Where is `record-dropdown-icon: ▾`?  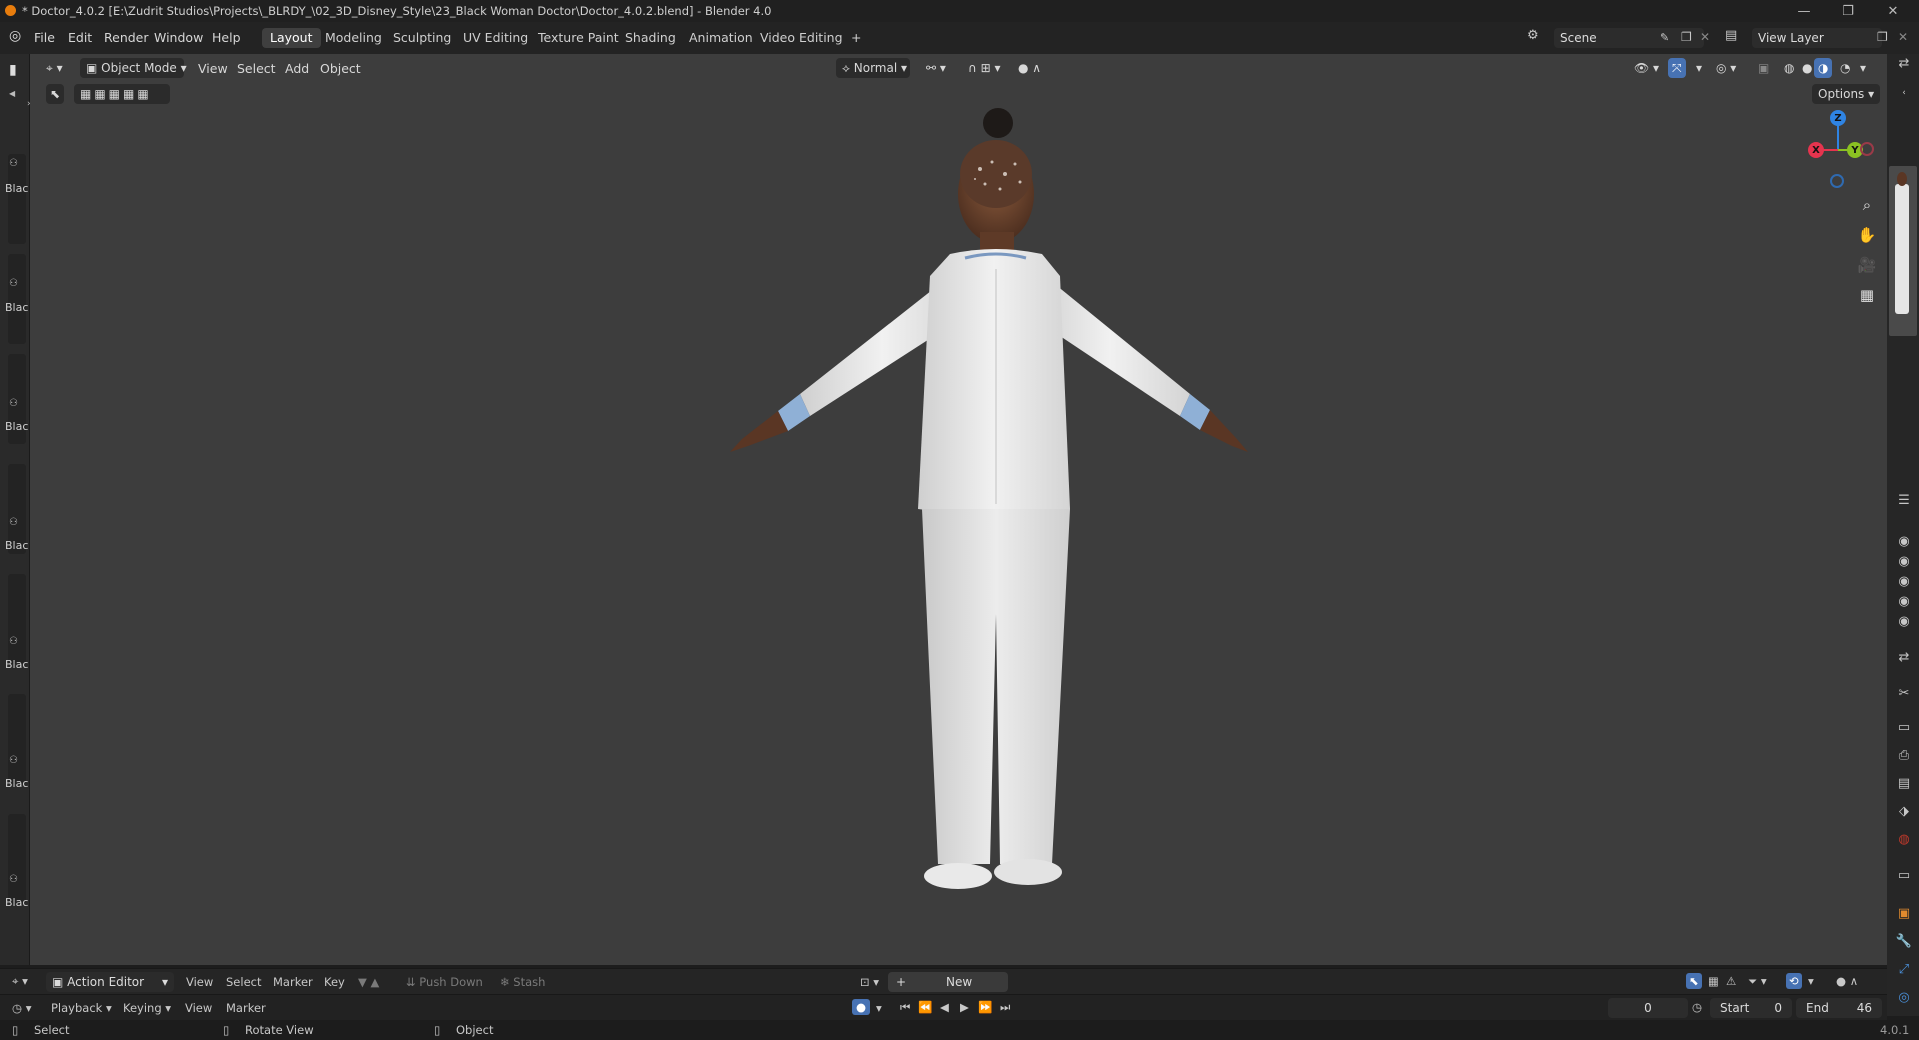
record-dropdown-icon: ▾ is located at coordinates (879, 1008).